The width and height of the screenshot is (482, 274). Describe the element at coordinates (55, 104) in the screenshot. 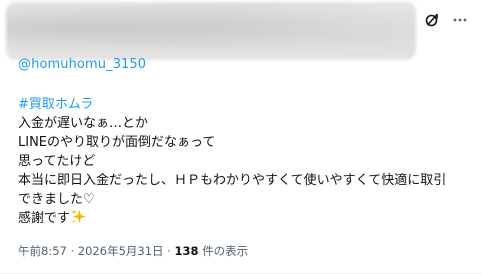

I see `hashtag-link: #買取ホムラ` at that location.